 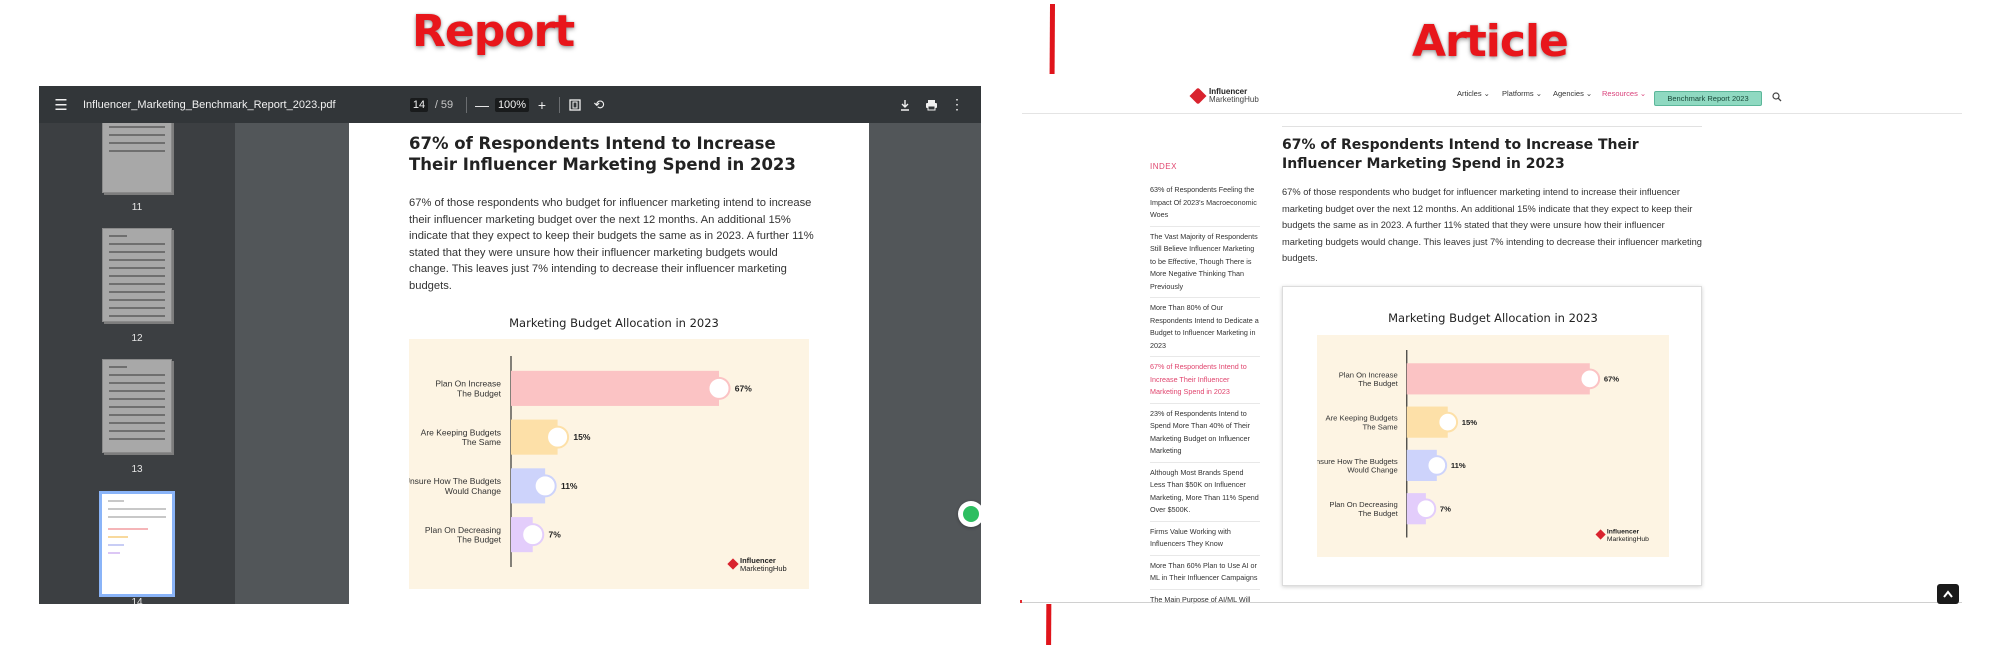 I want to click on site-logo: Influencer MarketingHub, so click(x=1224, y=96).